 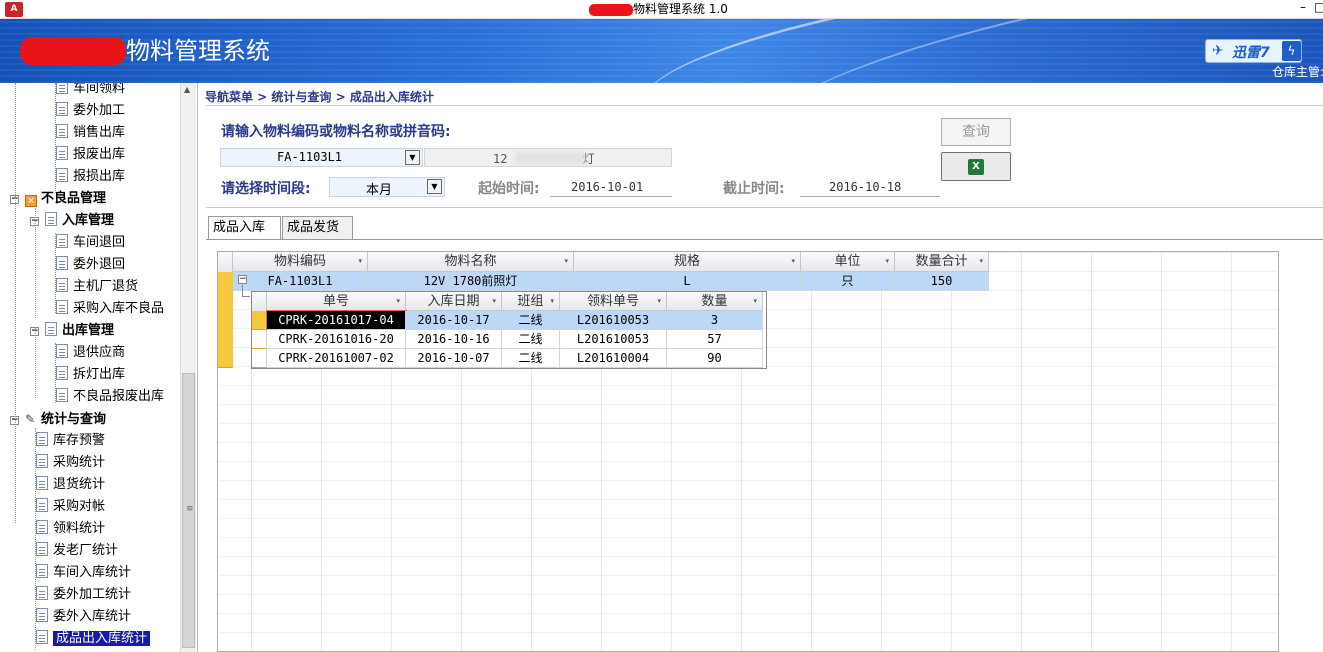 What do you see at coordinates (976, 132) in the screenshot?
I see `query-button: 查询` at bounding box center [976, 132].